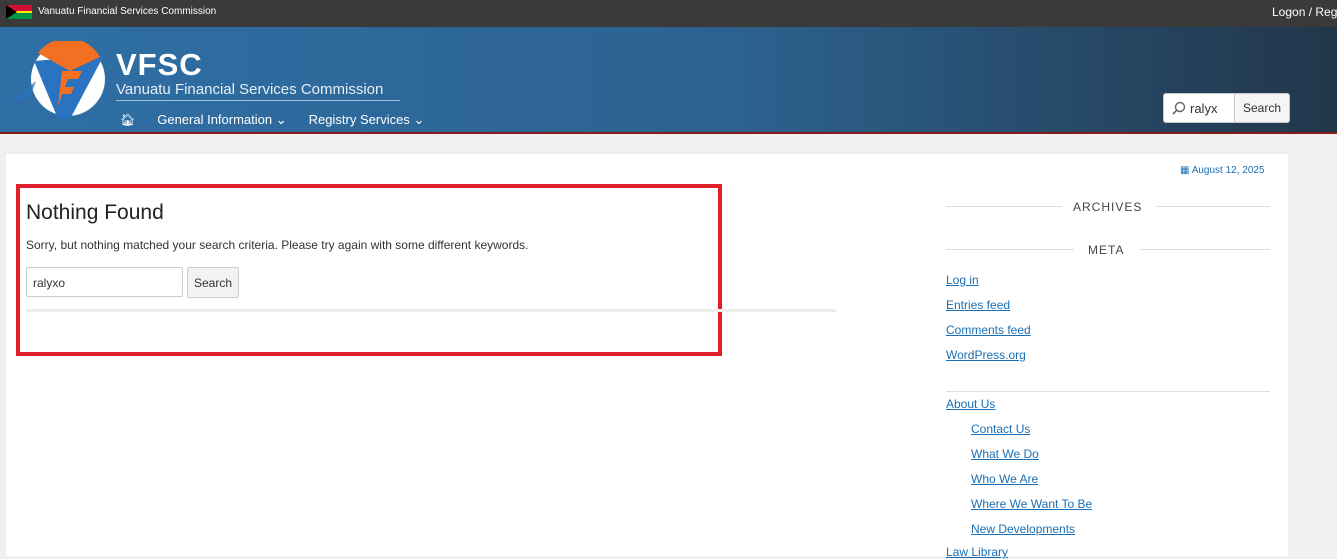 The image size is (1337, 559). Describe the element at coordinates (359, 119) in the screenshot. I see `nav-item-label: Registry Services` at that location.